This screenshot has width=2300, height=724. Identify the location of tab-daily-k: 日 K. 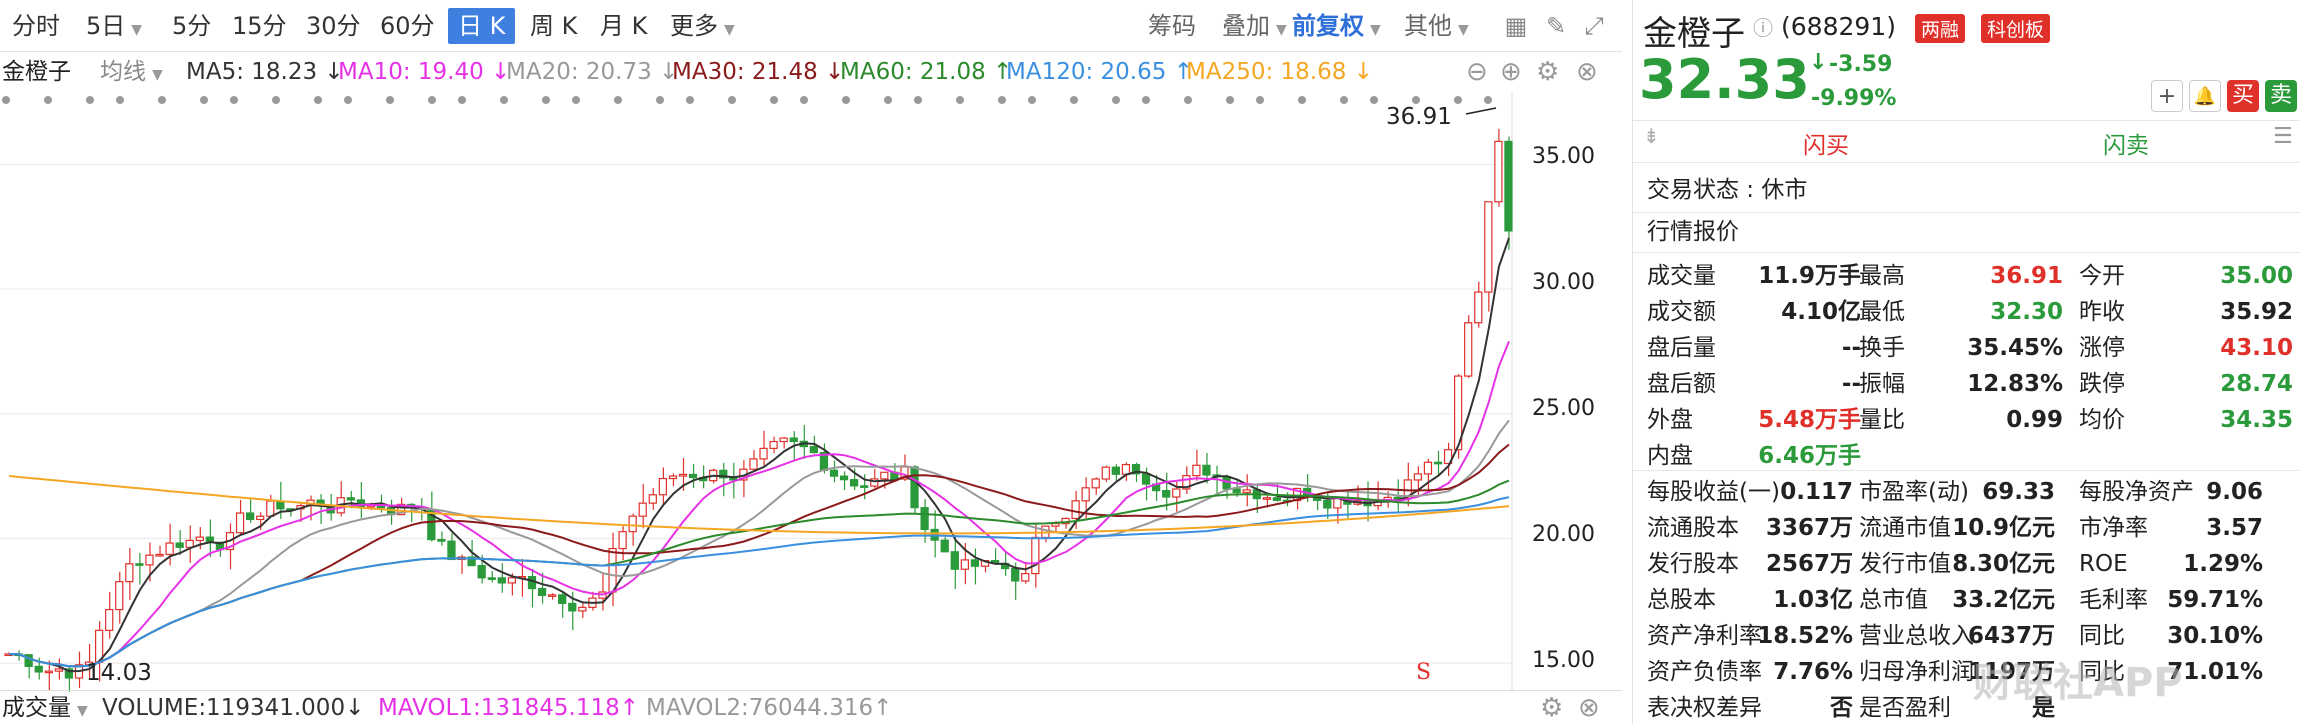
(482, 26).